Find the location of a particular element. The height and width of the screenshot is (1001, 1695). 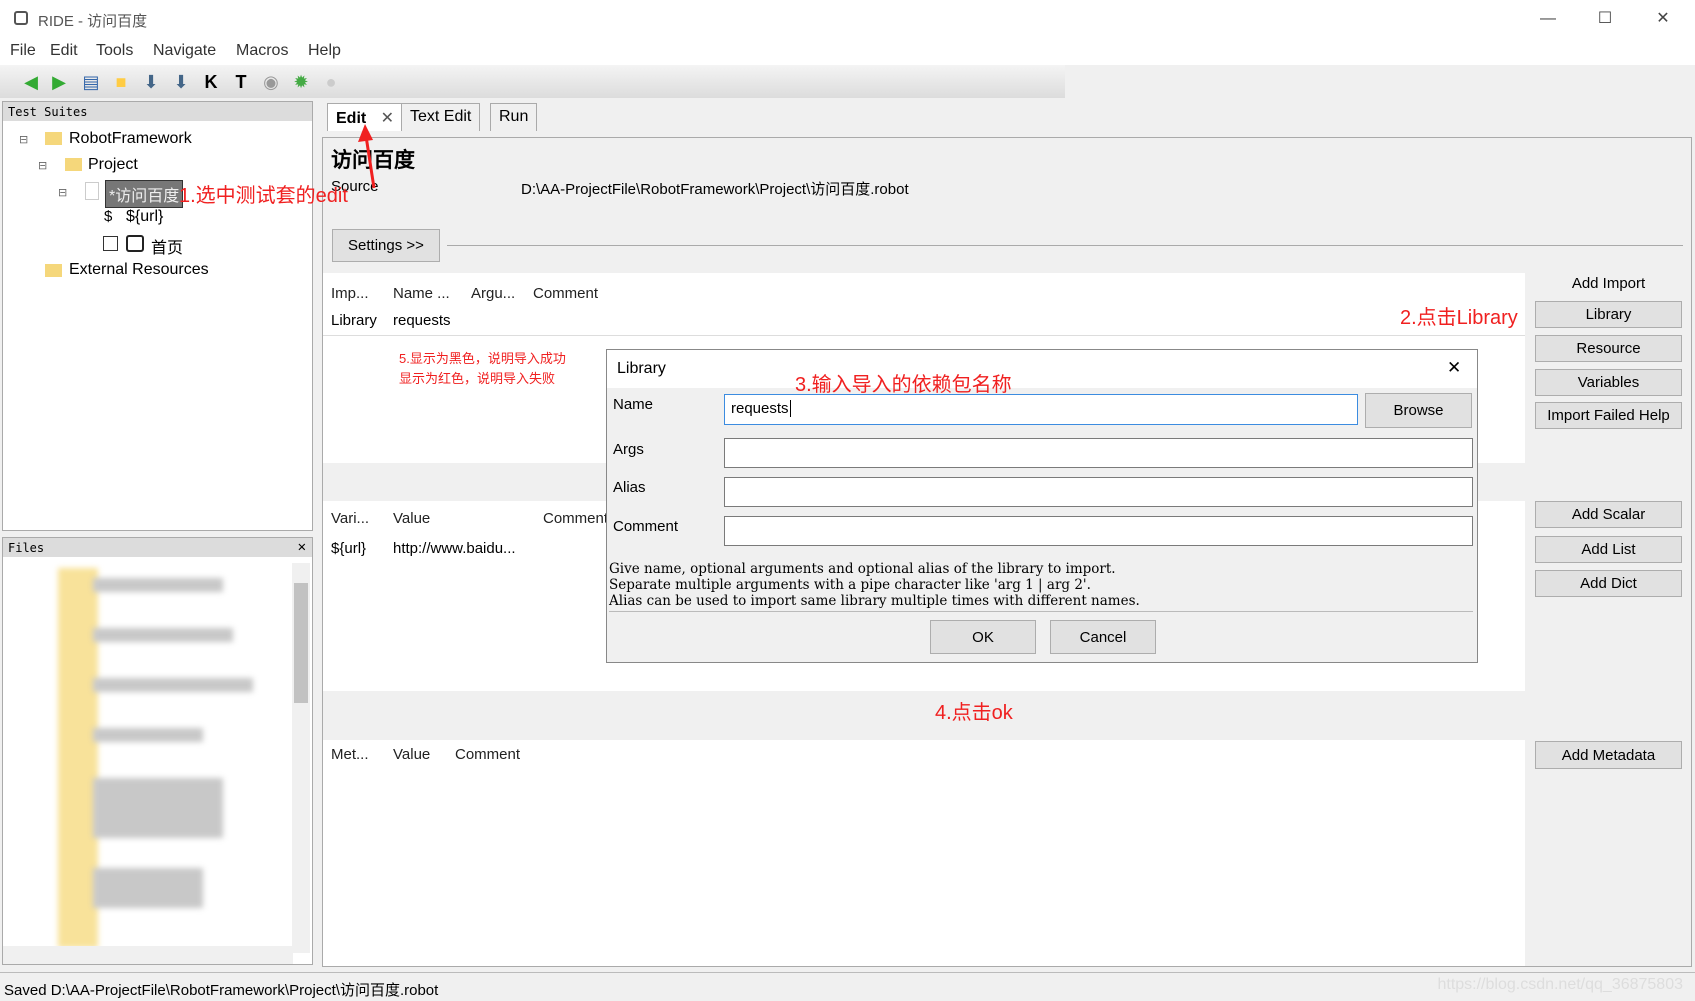

imports-header: Comment is located at coordinates (566, 293).